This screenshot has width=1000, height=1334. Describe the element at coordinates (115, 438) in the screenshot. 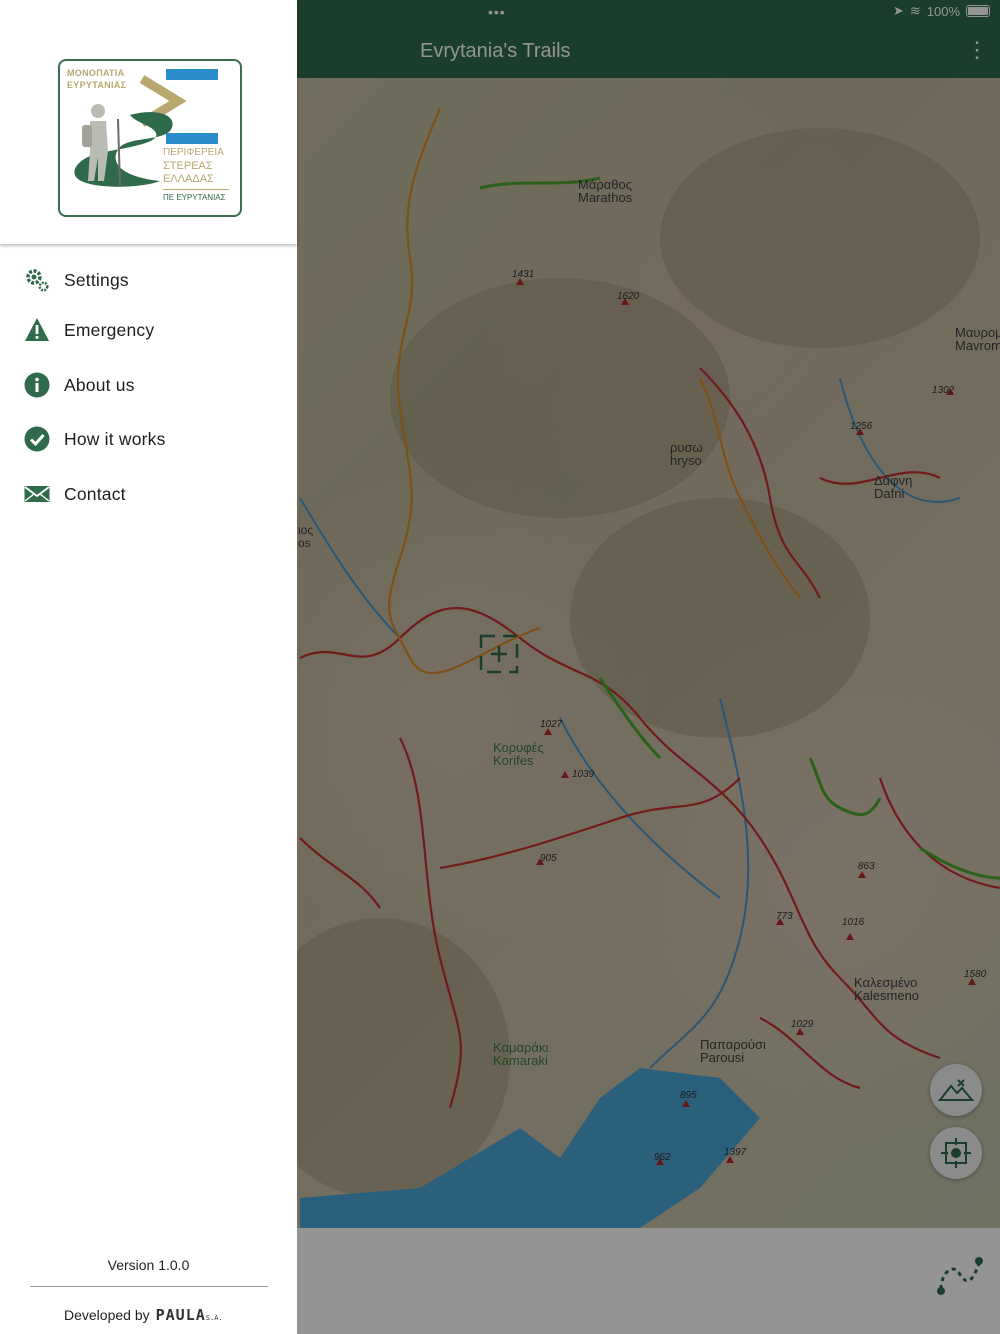

I see `menu-label-how-it-works: How it works` at that location.